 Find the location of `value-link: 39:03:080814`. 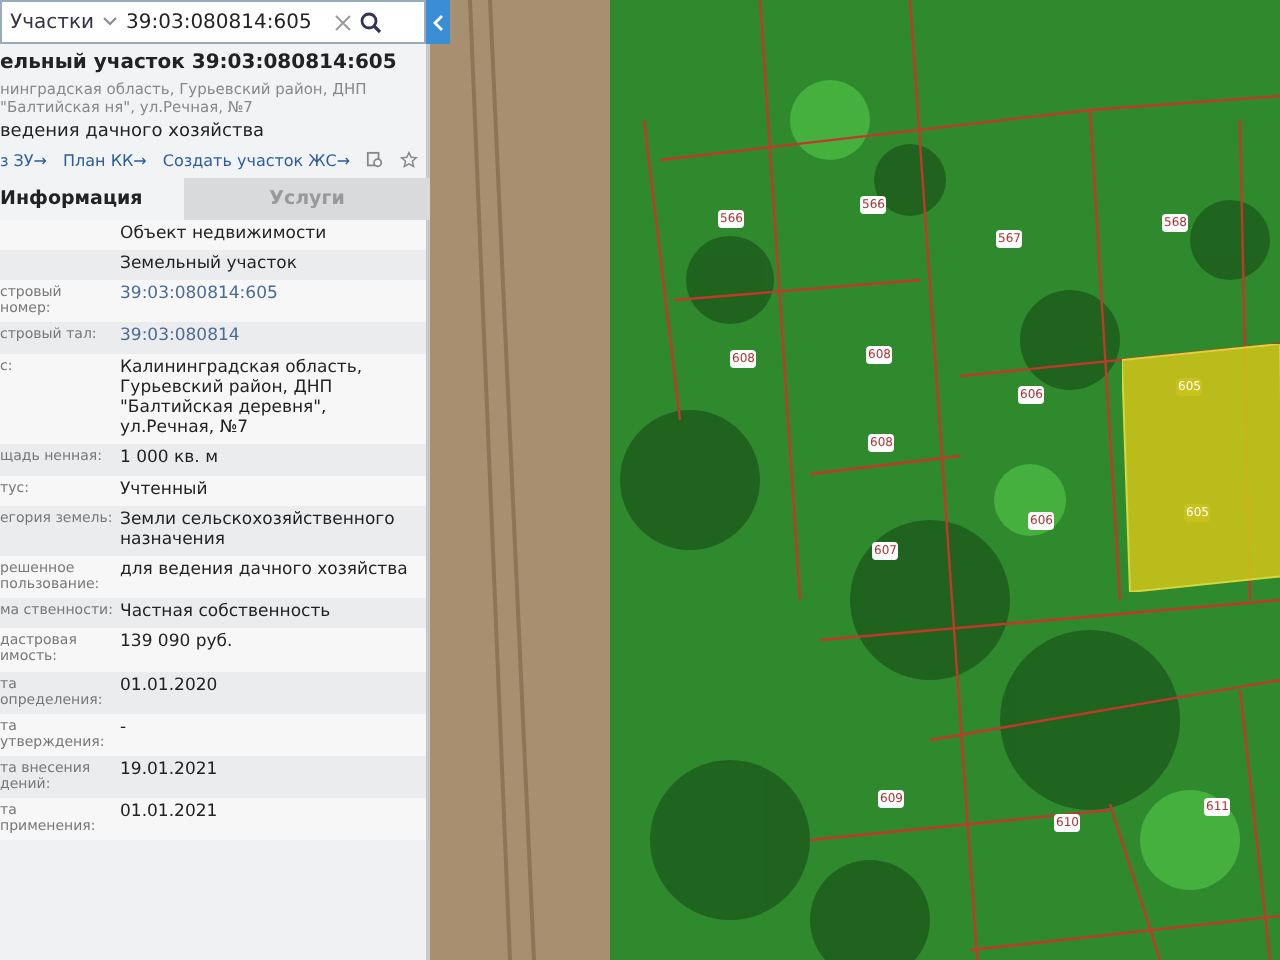

value-link: 39:03:080814 is located at coordinates (270, 337).